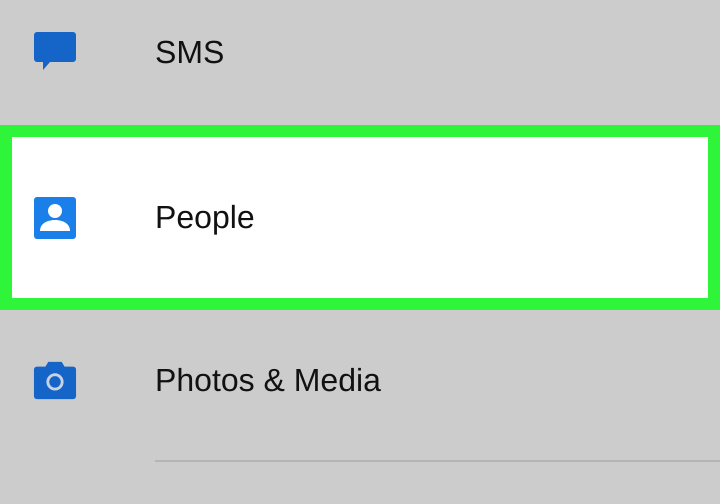  I want to click on item-label: Photos & Media, so click(268, 380).